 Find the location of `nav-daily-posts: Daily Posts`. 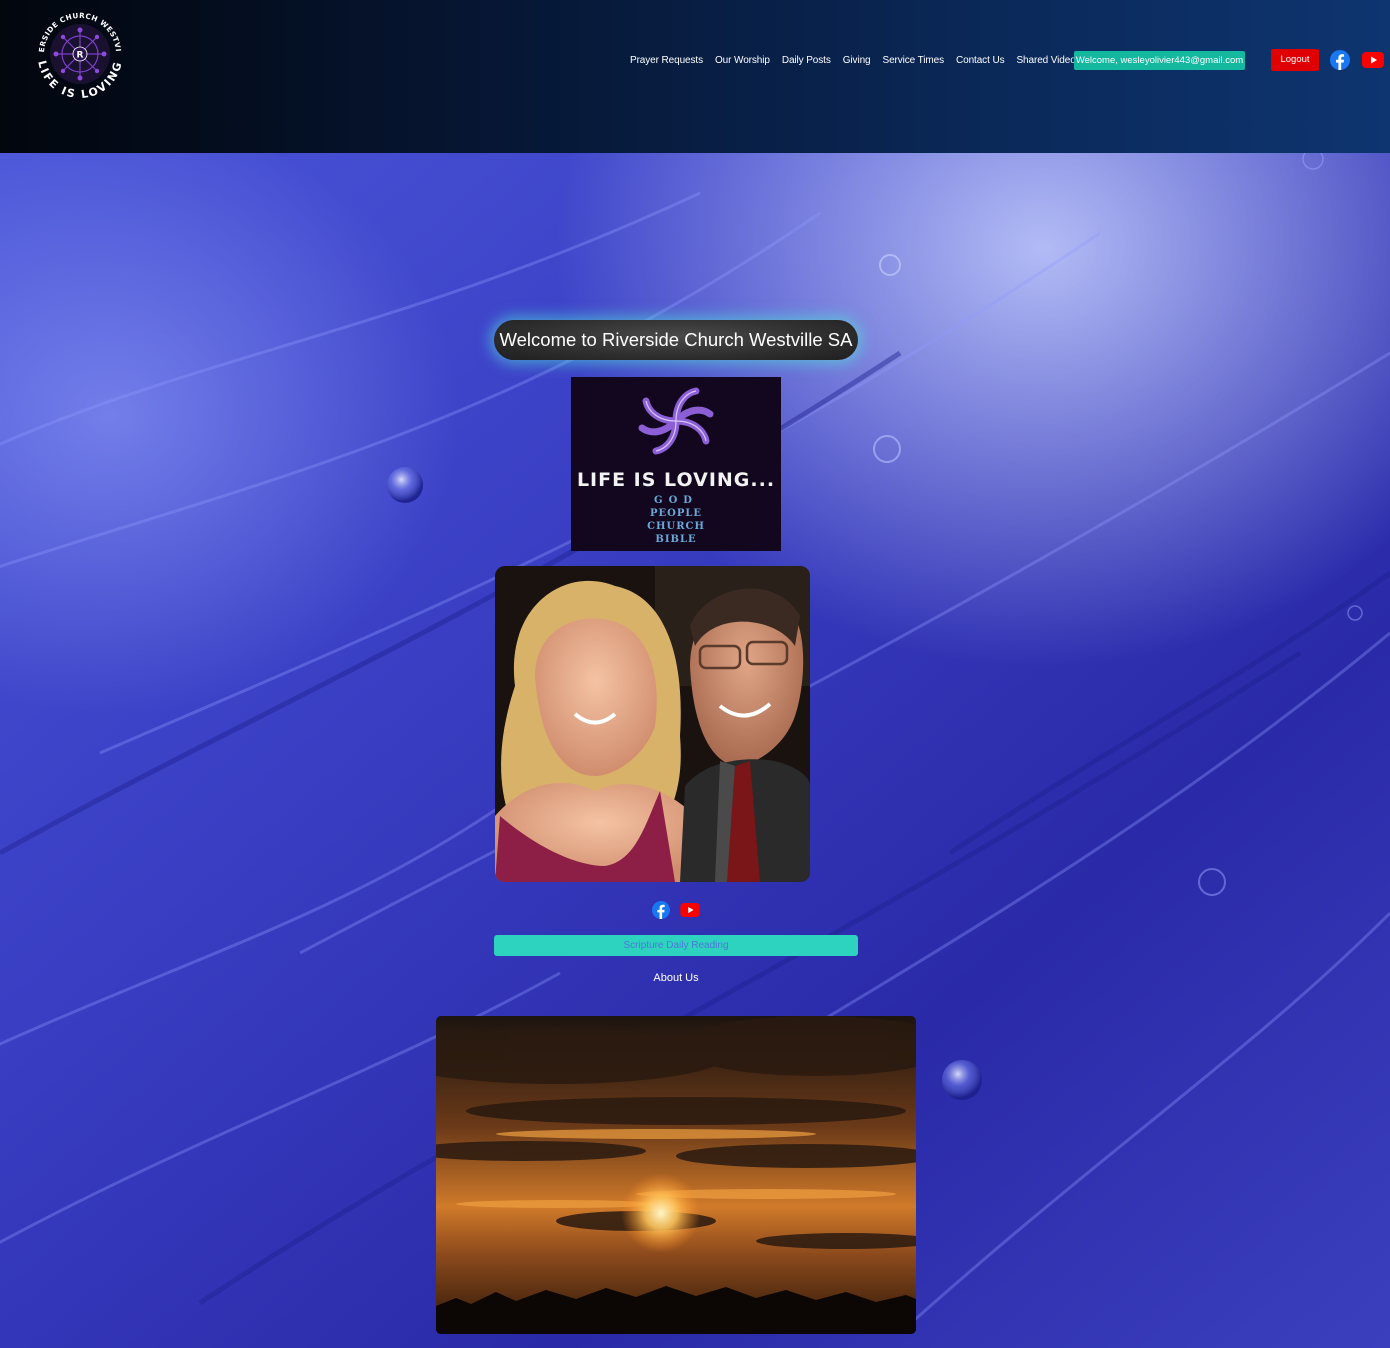

nav-daily-posts: Daily Posts is located at coordinates (806, 60).